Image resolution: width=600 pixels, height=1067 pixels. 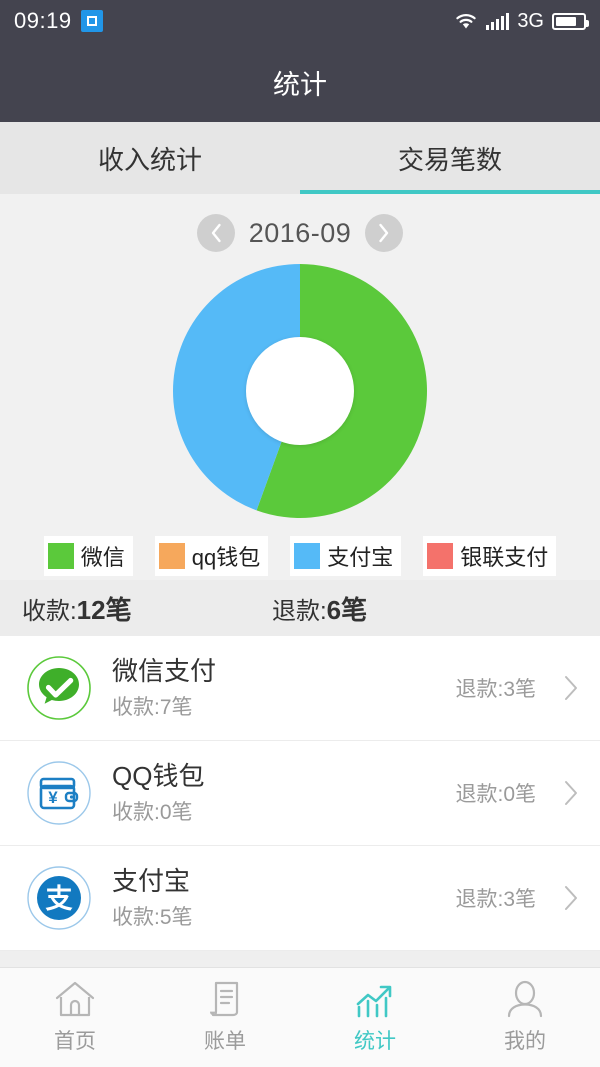 What do you see at coordinates (49, 611) in the screenshot?
I see `summary-received-prefix: 收款:` at bounding box center [49, 611].